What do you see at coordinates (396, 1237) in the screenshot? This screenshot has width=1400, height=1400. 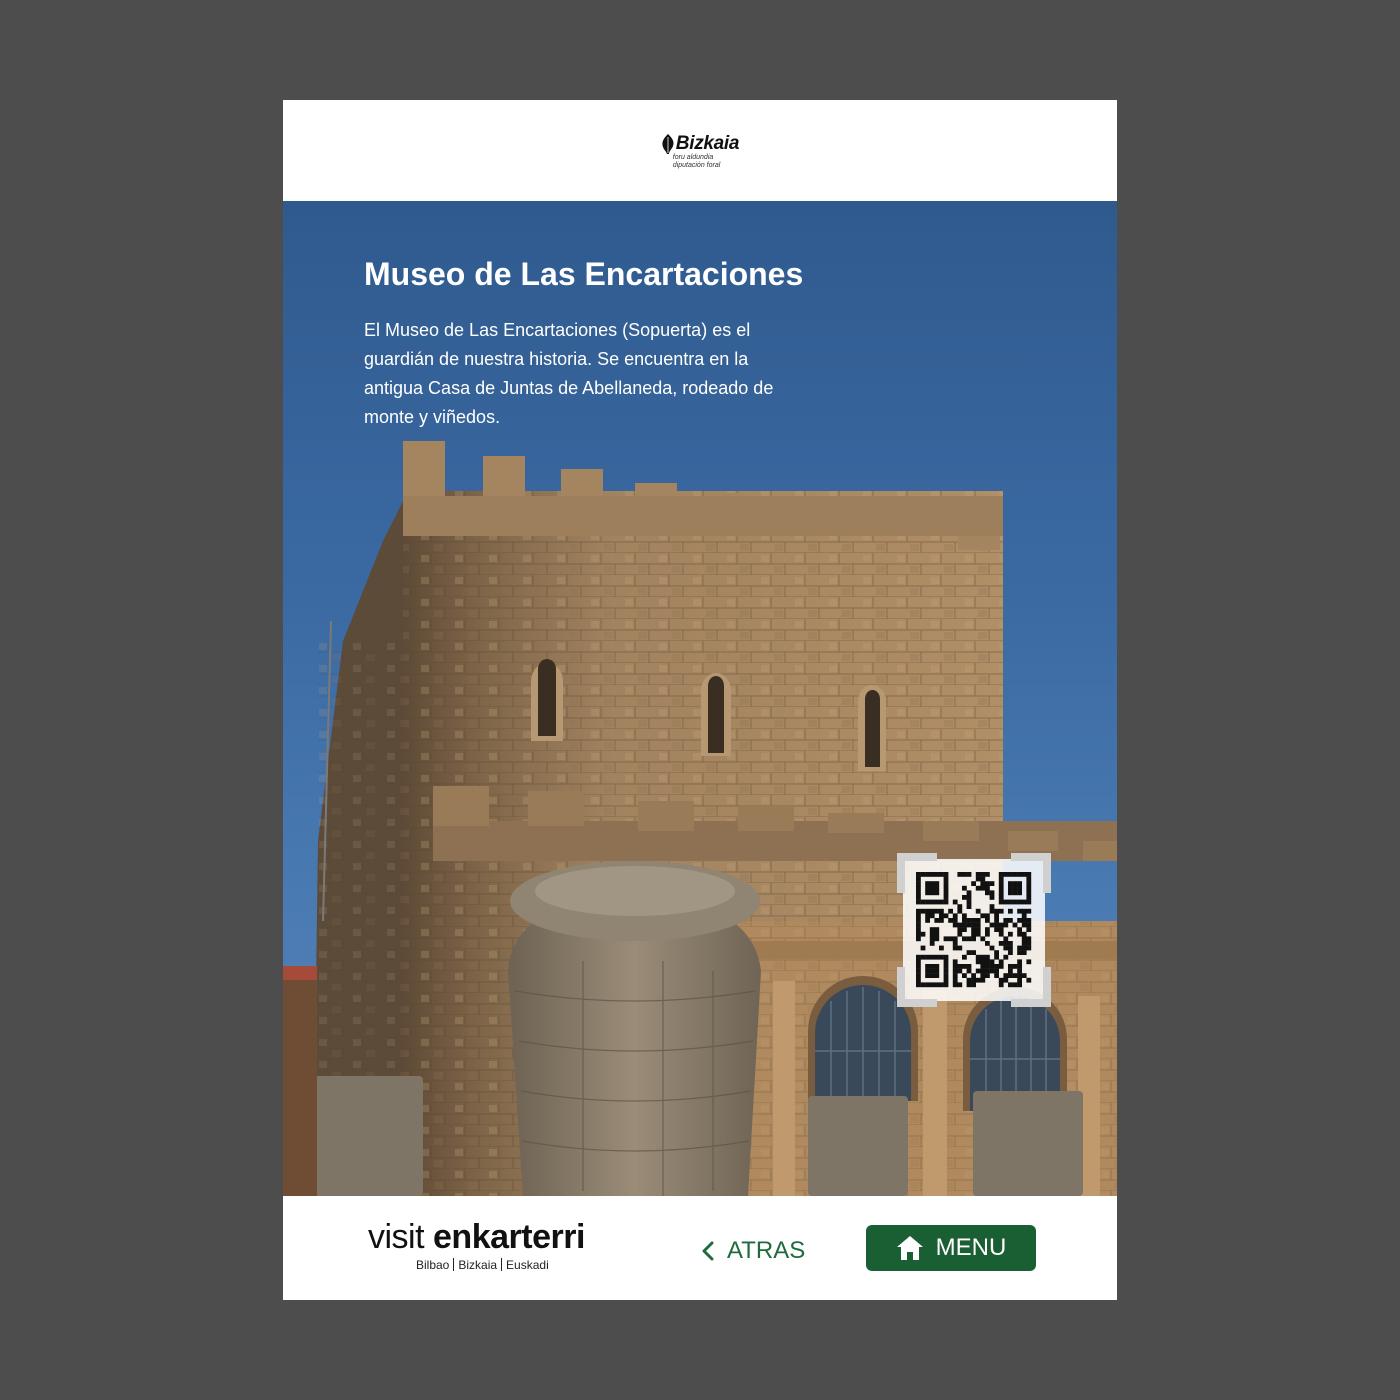 I see `brand-light: visit` at bounding box center [396, 1237].